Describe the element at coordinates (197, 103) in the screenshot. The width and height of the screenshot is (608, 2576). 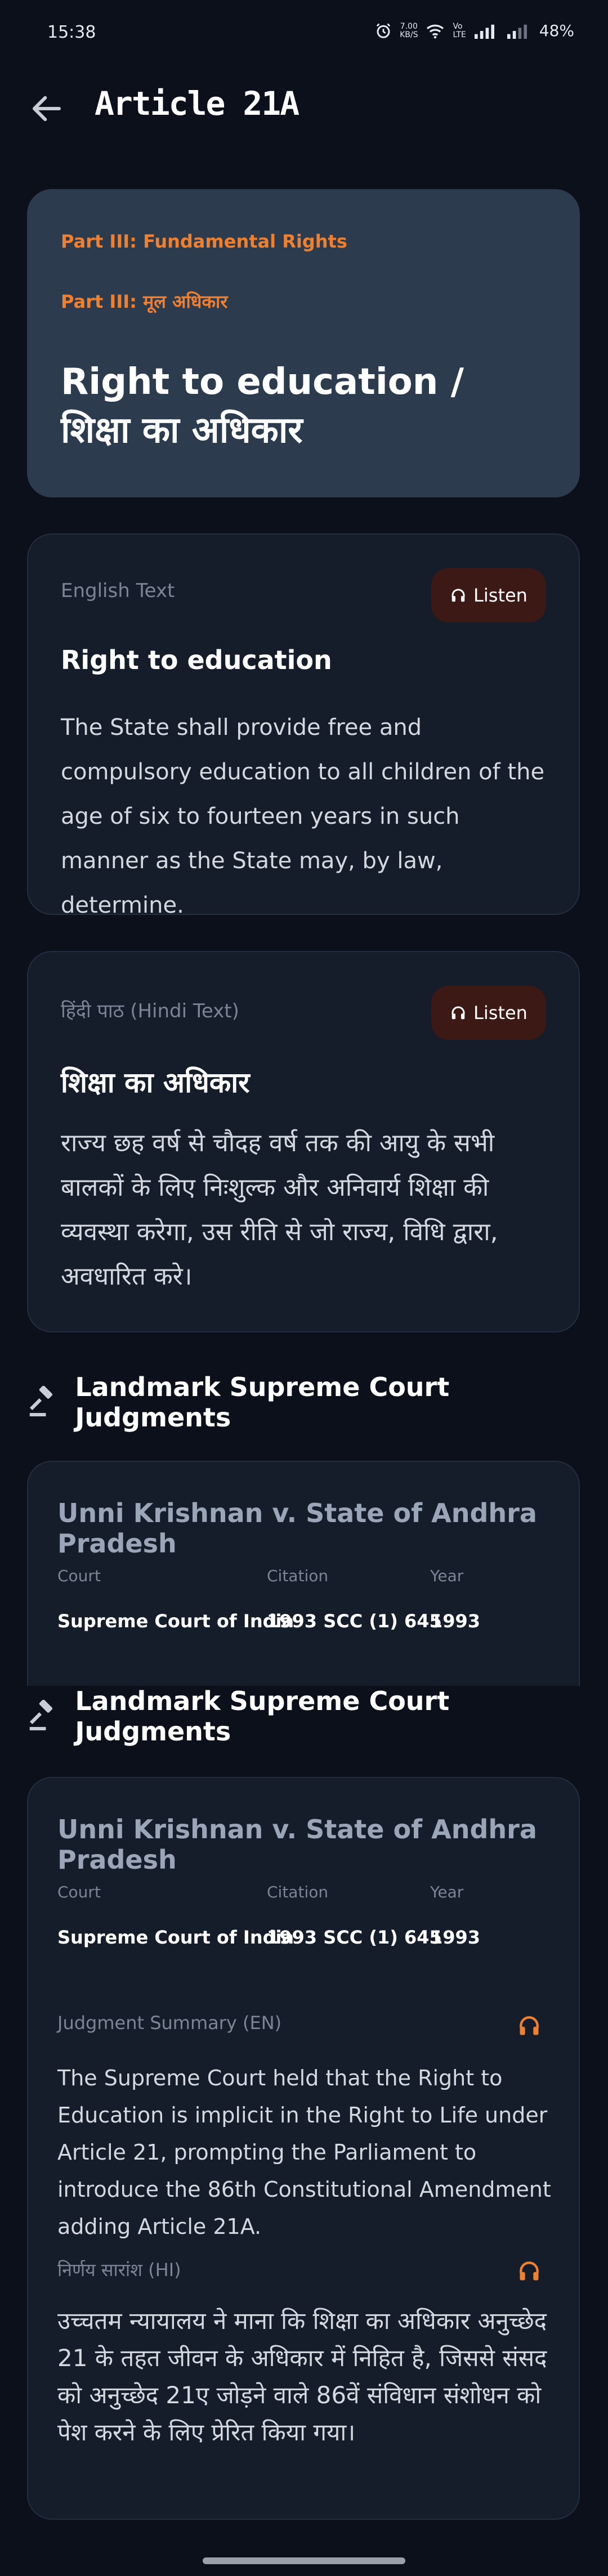
I see `page-title: Article 21A` at that location.